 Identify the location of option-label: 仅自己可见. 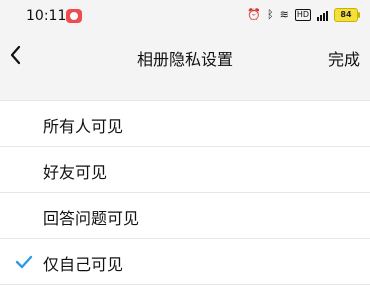
(83, 264).